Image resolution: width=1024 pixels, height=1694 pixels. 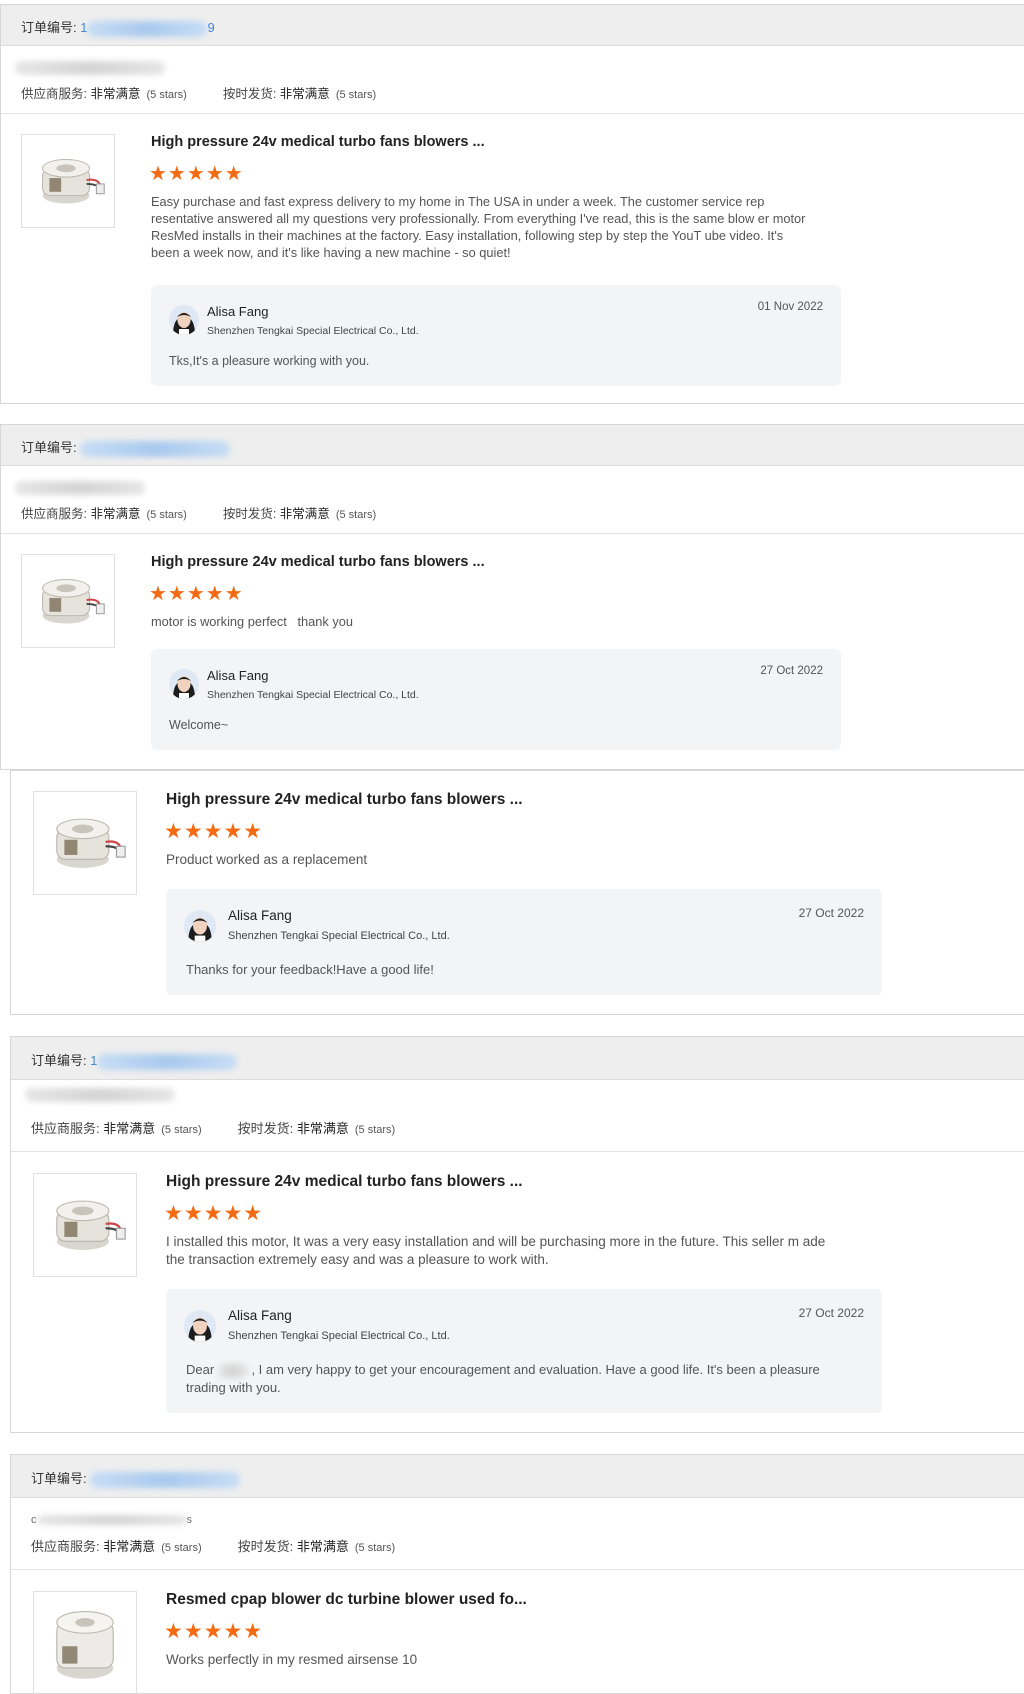 What do you see at coordinates (164, 1061) in the screenshot?
I see `order-number-value: 1` at bounding box center [164, 1061].